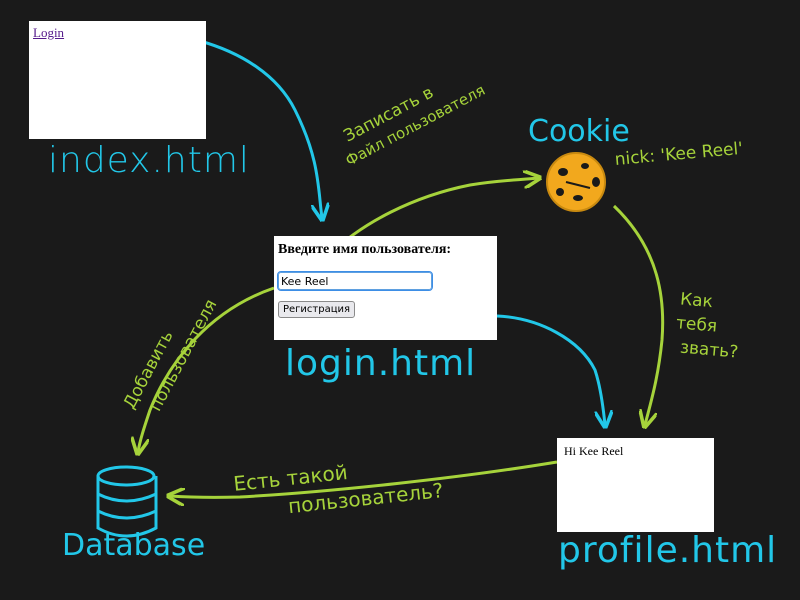 The height and width of the screenshot is (600, 800). Describe the element at coordinates (149, 160) in the screenshot. I see `index-html-label: index.html` at that location.